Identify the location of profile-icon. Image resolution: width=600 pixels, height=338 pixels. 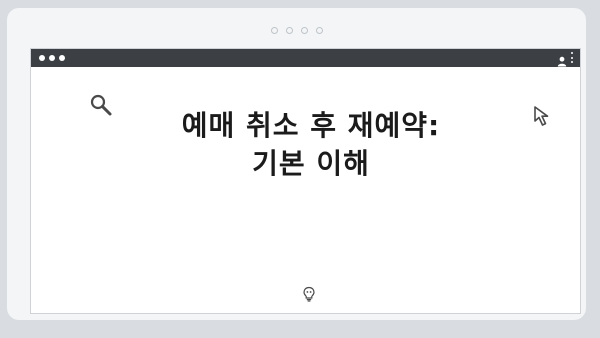
(562, 59).